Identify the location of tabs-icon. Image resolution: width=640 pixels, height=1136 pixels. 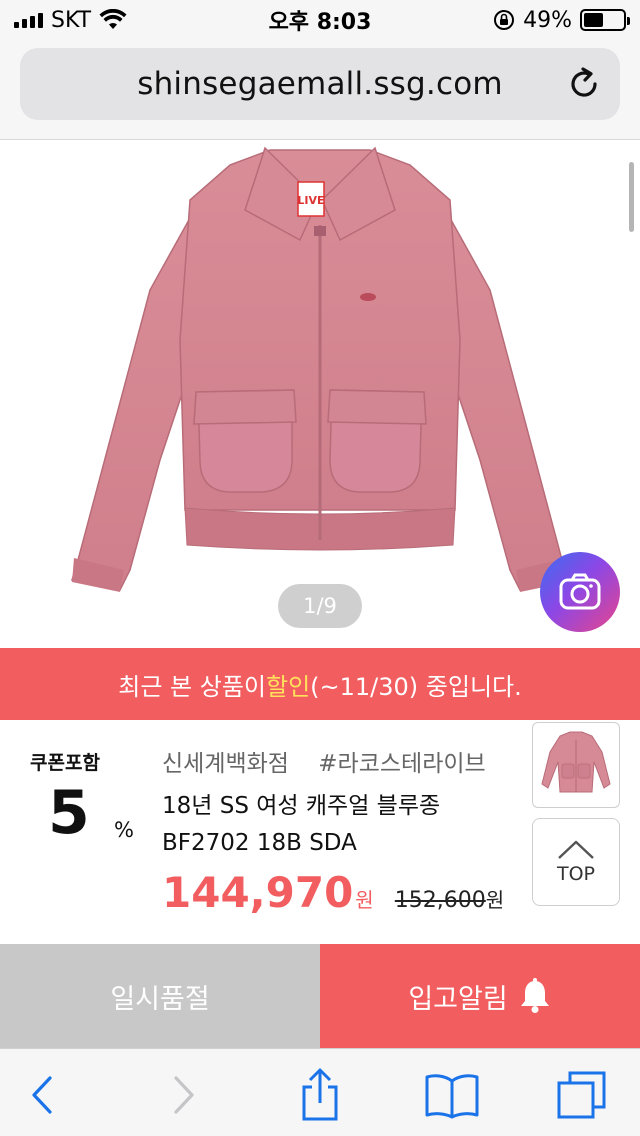
(581, 1095).